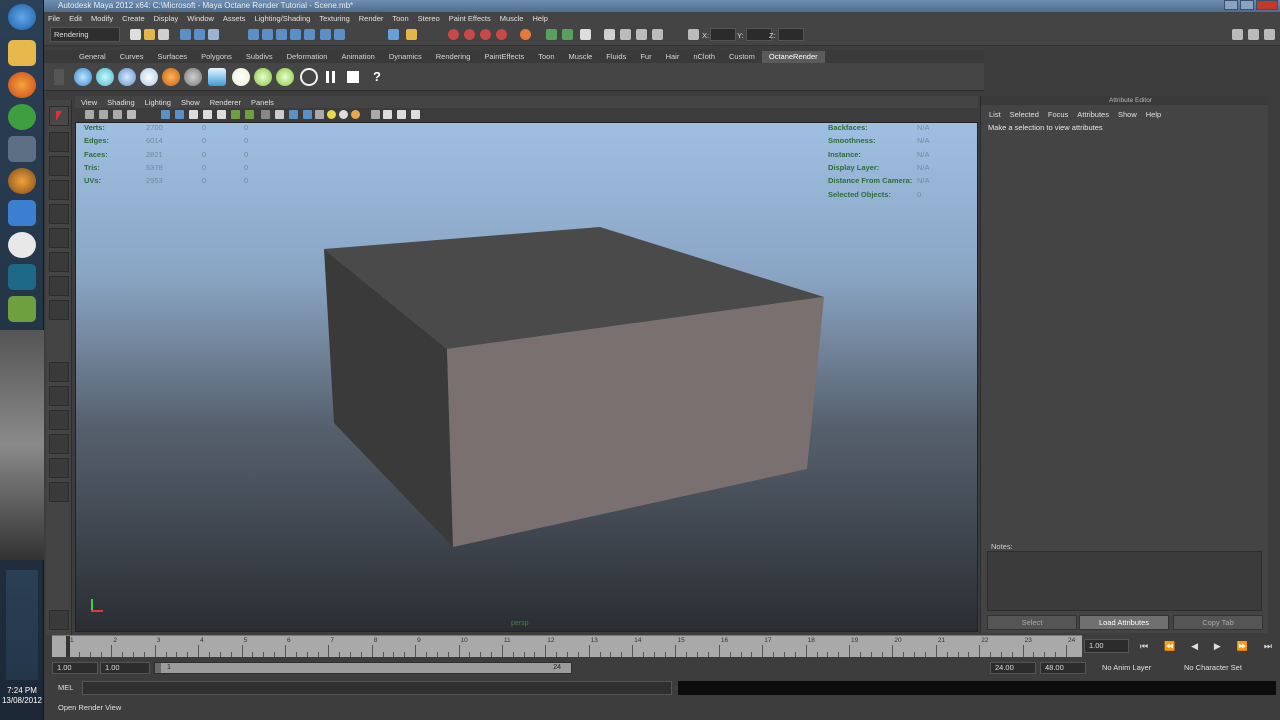 Image resolution: width=1280 pixels, height=720 pixels. What do you see at coordinates (469, 34) in the screenshot?
I see `ipr-render-icon` at bounding box center [469, 34].